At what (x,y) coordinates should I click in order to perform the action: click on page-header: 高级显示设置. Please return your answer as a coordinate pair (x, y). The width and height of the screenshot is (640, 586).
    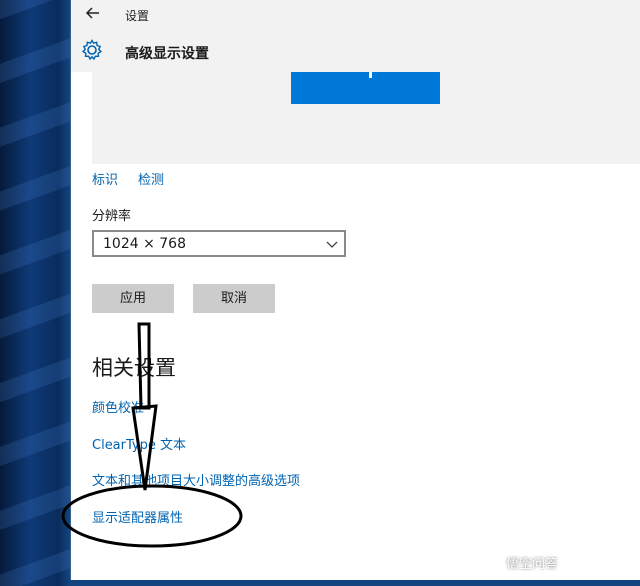
    Looking at the image, I should click on (355, 51).